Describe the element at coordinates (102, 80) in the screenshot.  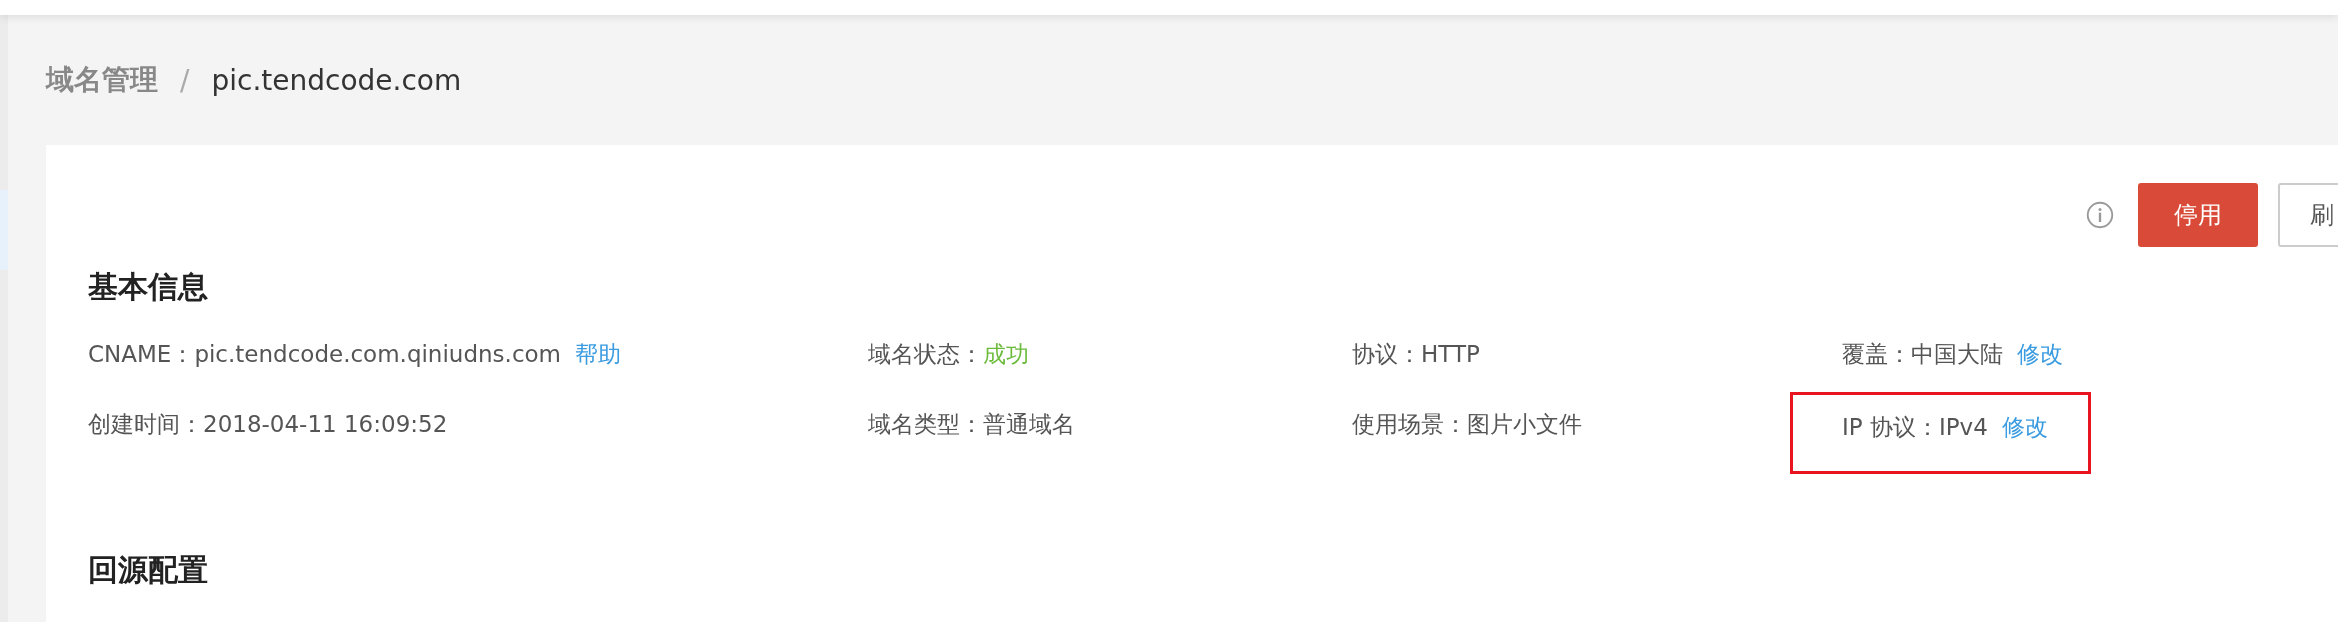
I see `breadcrumb-item: 域名管理` at that location.